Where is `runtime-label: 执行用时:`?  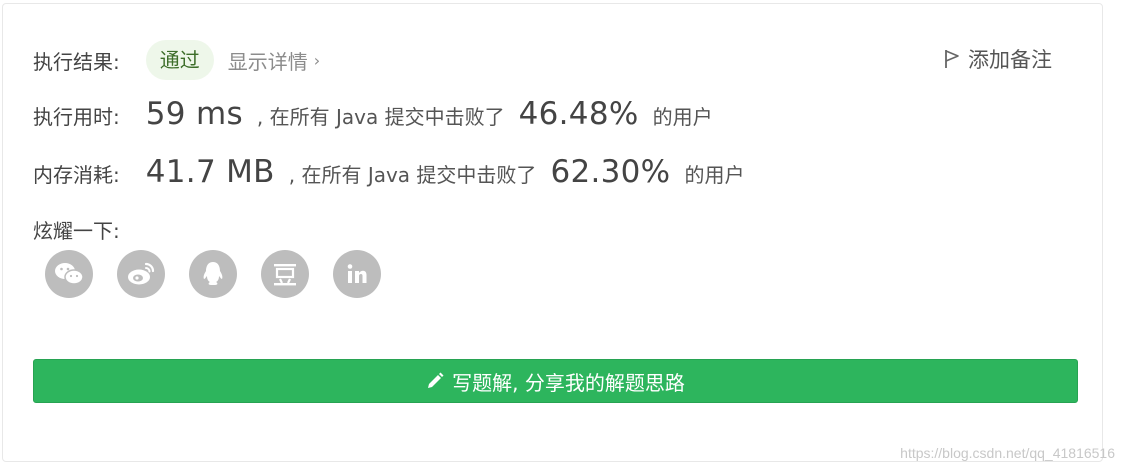
runtime-label: 执行用时: is located at coordinates (76, 117).